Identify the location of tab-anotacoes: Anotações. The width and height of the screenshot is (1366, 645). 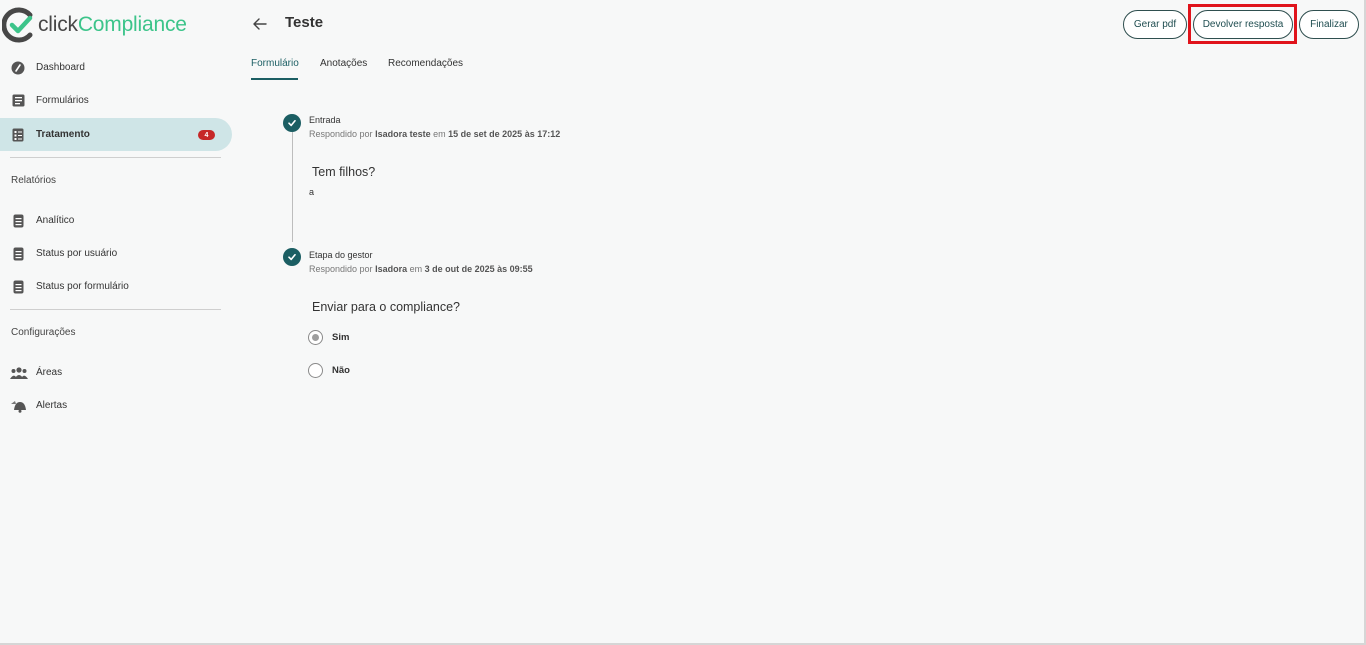
(343, 63).